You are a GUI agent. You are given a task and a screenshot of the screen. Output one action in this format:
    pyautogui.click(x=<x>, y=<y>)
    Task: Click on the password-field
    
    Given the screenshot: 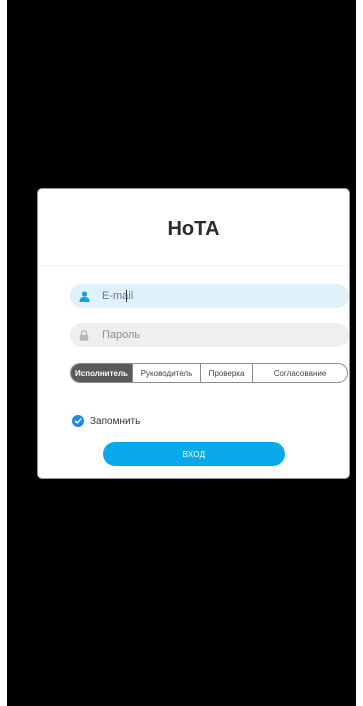 What is the action you would take?
    pyautogui.click(x=209, y=335)
    